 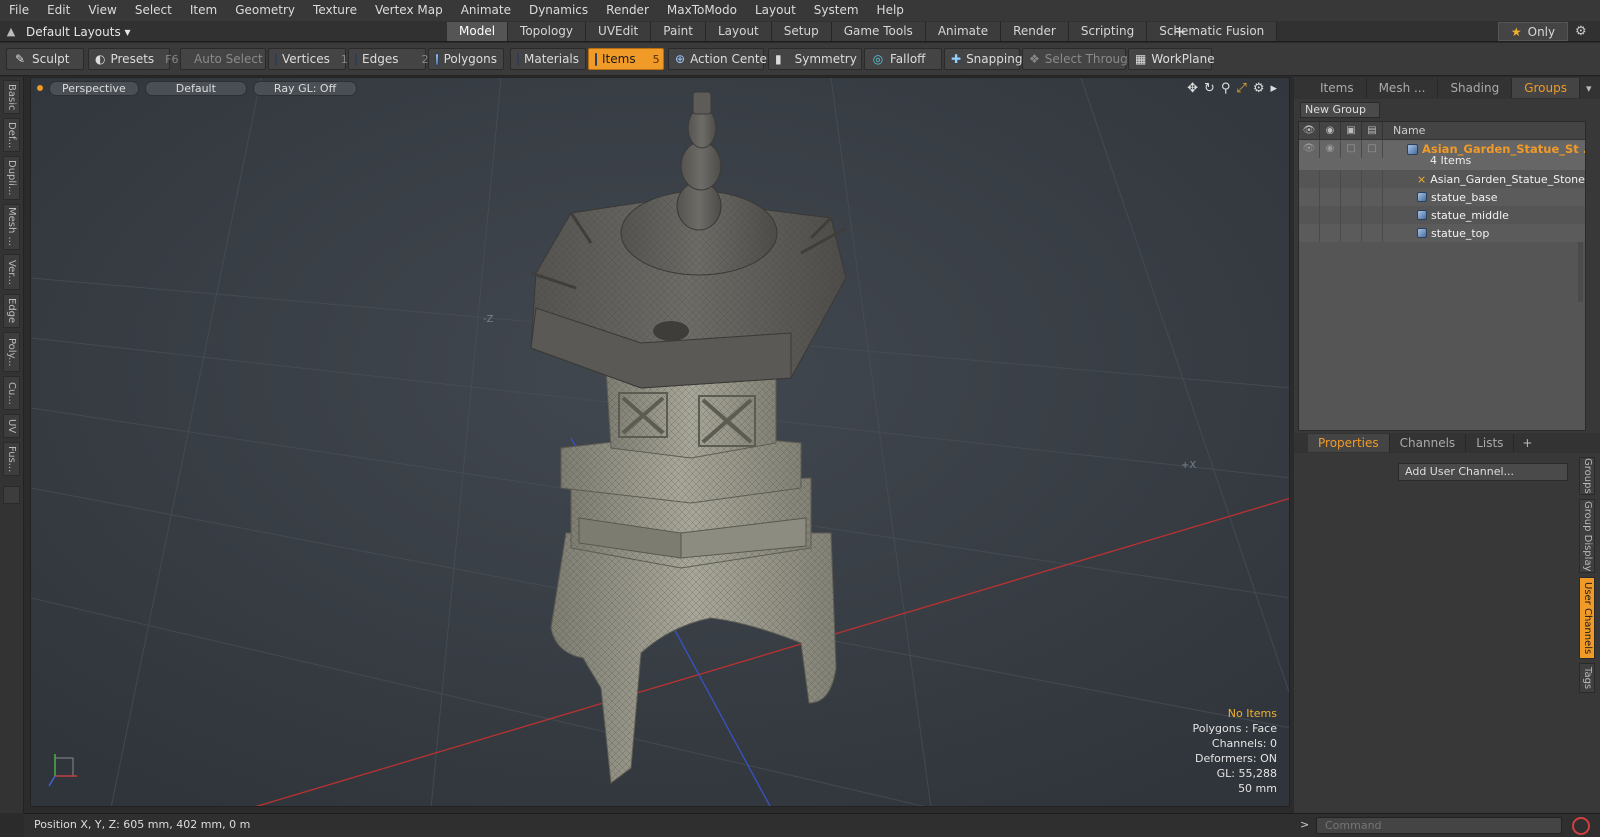 What do you see at coordinates (1442, 179) in the screenshot?
I see `tree-row-asian-garden-statue-stone: ⨯ Asian_Garden_Statue_Stone` at bounding box center [1442, 179].